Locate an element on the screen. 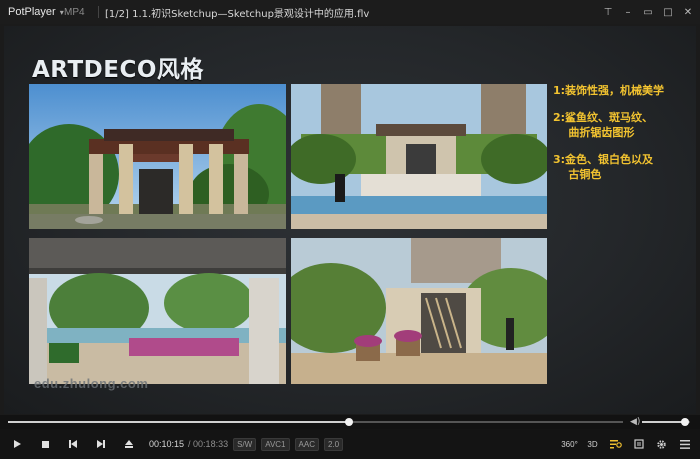  vr-360-button: 360° is located at coordinates (569, 444).